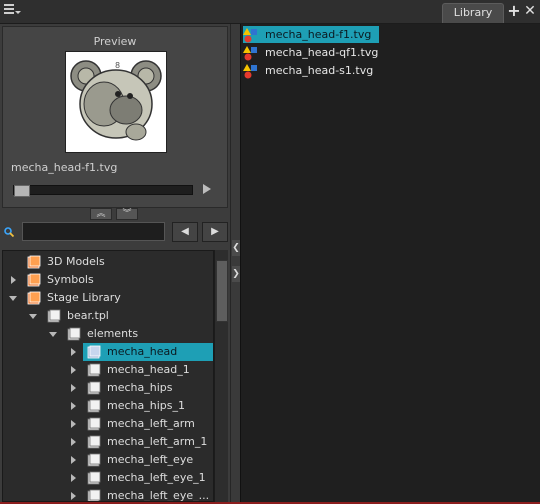 This screenshot has width=540, height=504. I want to click on preview-collapse-controls: ︽ ︾, so click(115, 214).